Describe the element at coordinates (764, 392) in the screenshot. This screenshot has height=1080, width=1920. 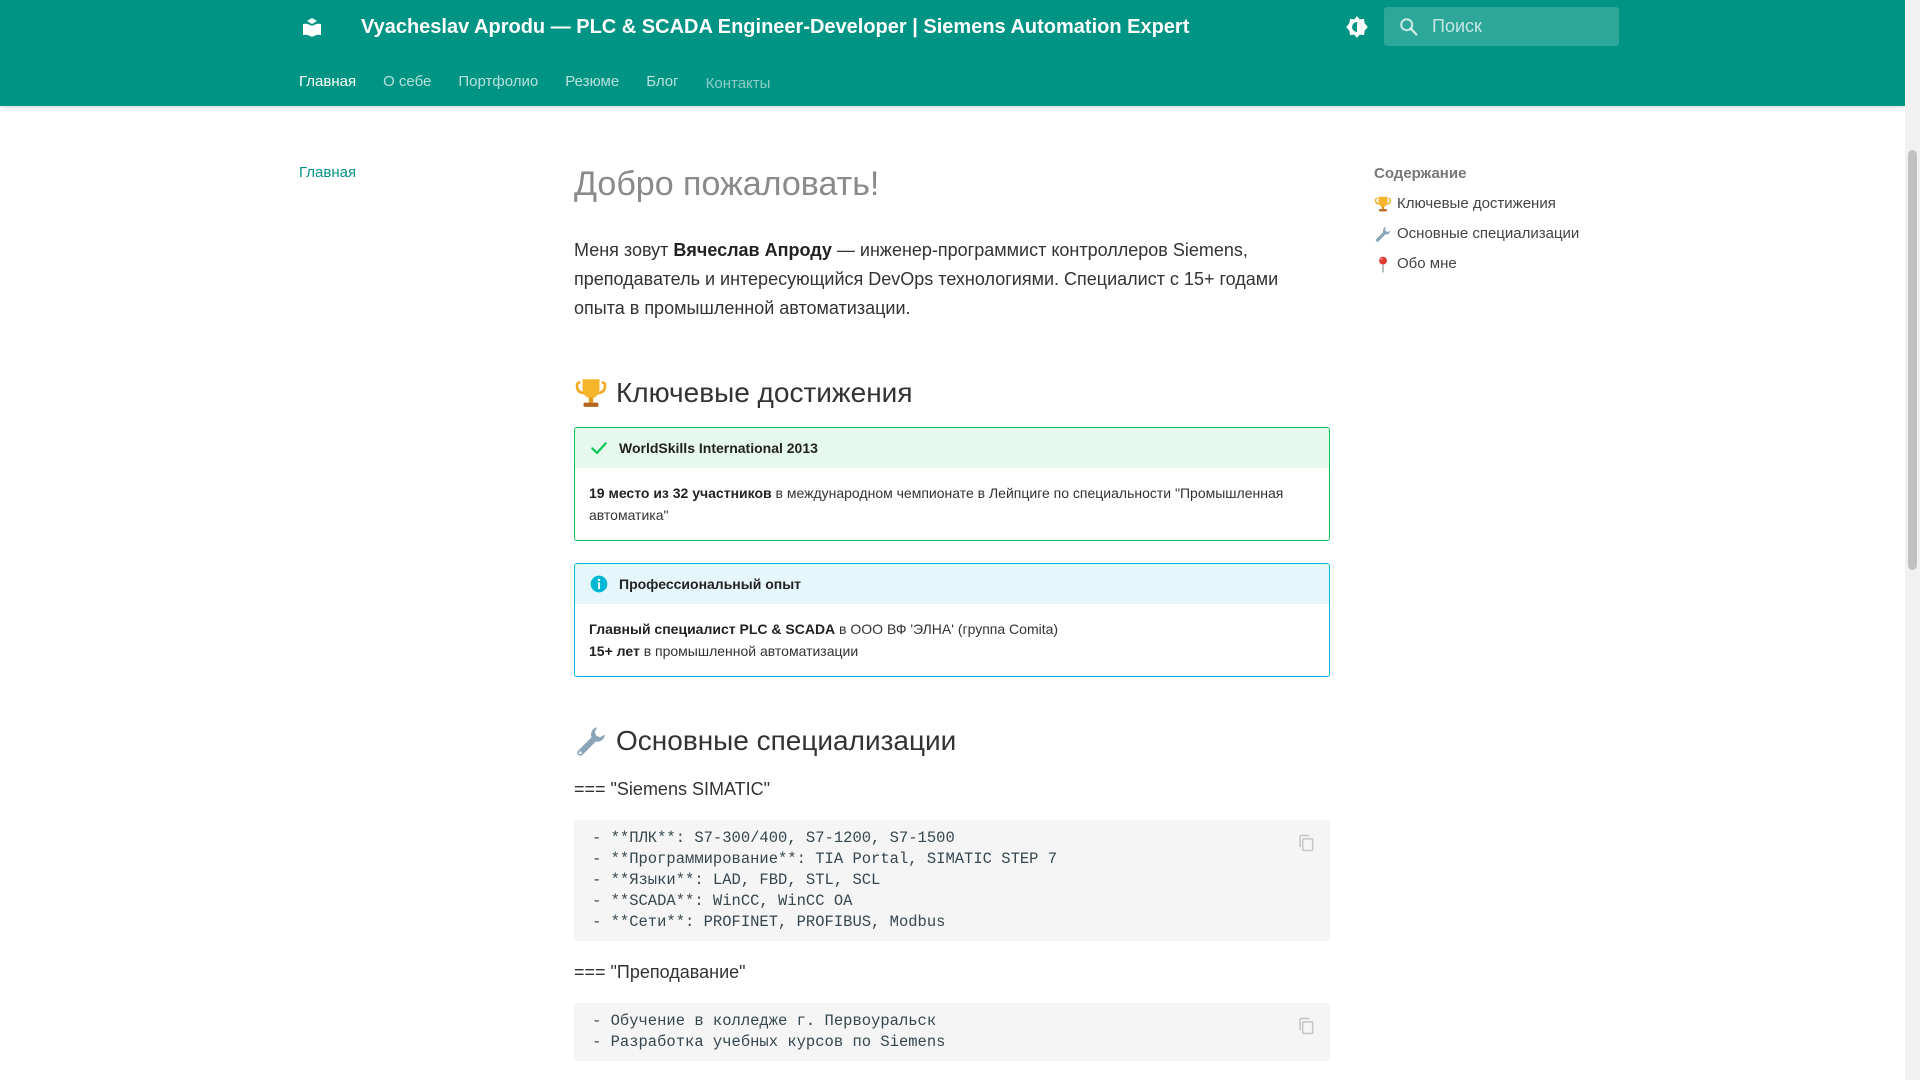
I see `section-title: Ключевые достижения` at that location.